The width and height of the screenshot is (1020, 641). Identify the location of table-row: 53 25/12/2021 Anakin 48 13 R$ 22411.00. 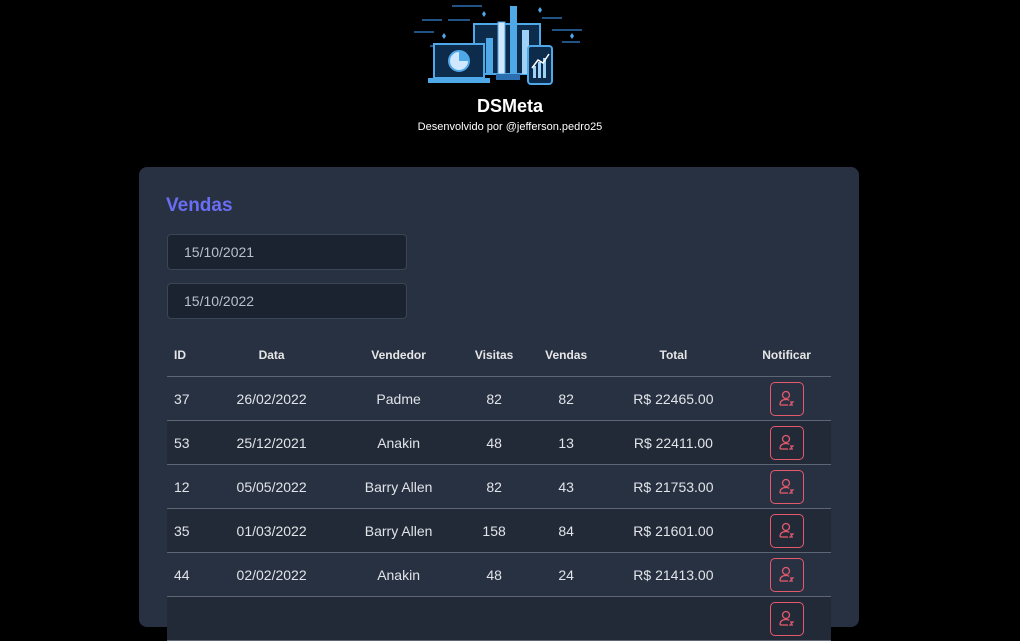
(499, 442).